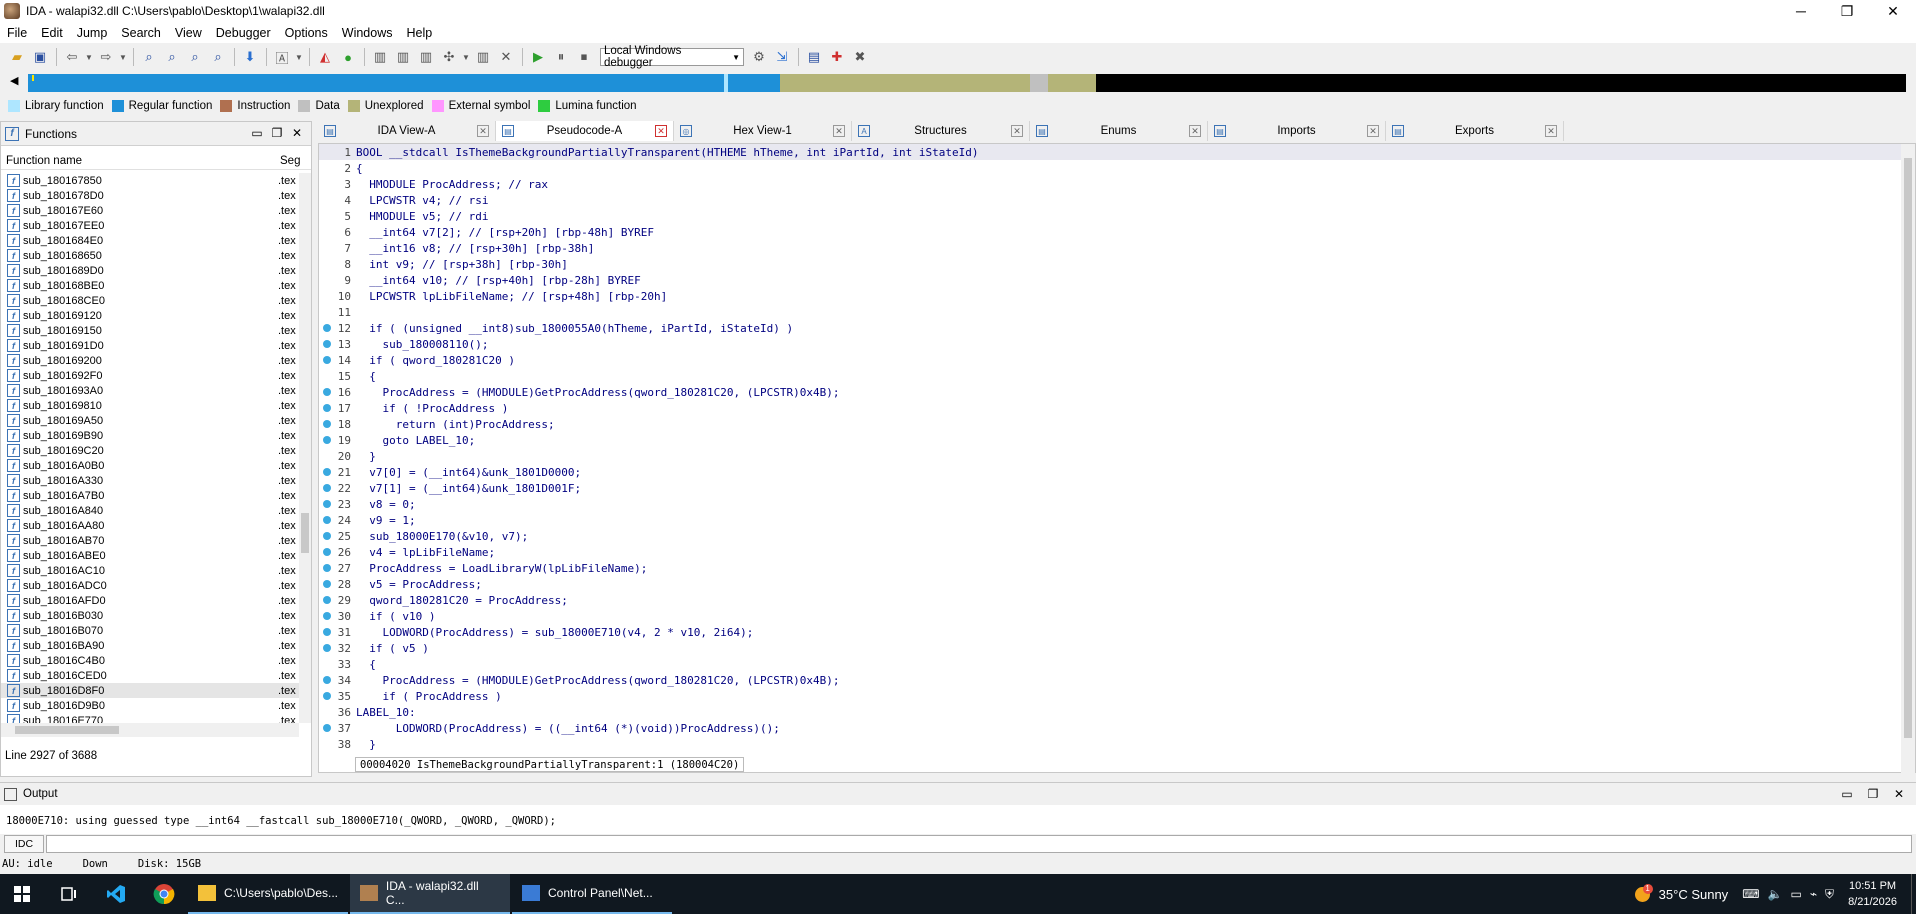 The image size is (1916, 914). Describe the element at coordinates (860, 57) in the screenshot. I see `remove-breakpoint-icon: ✖` at that location.